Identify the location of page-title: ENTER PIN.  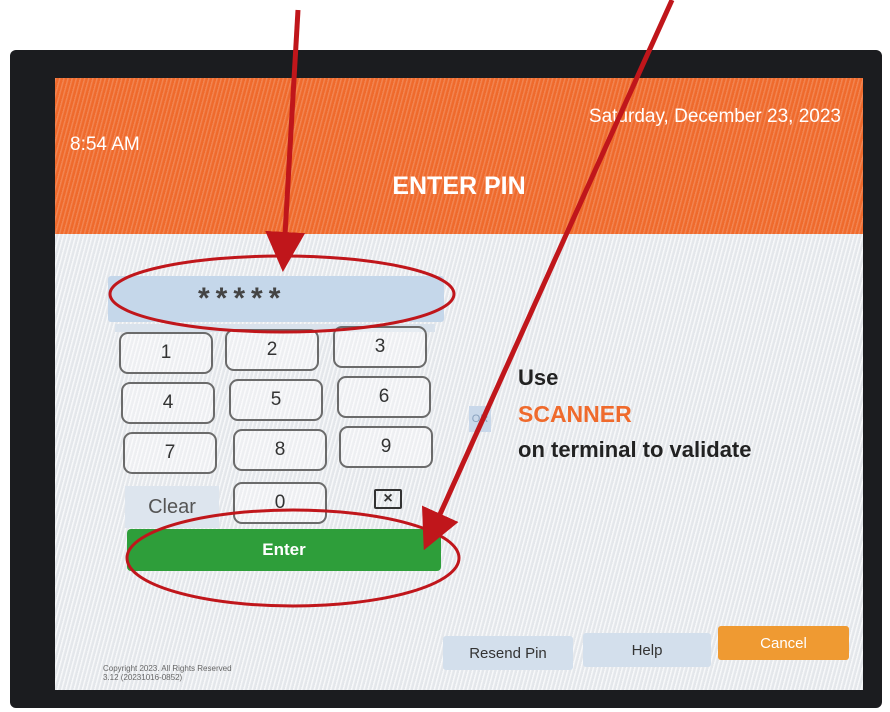
(459, 186).